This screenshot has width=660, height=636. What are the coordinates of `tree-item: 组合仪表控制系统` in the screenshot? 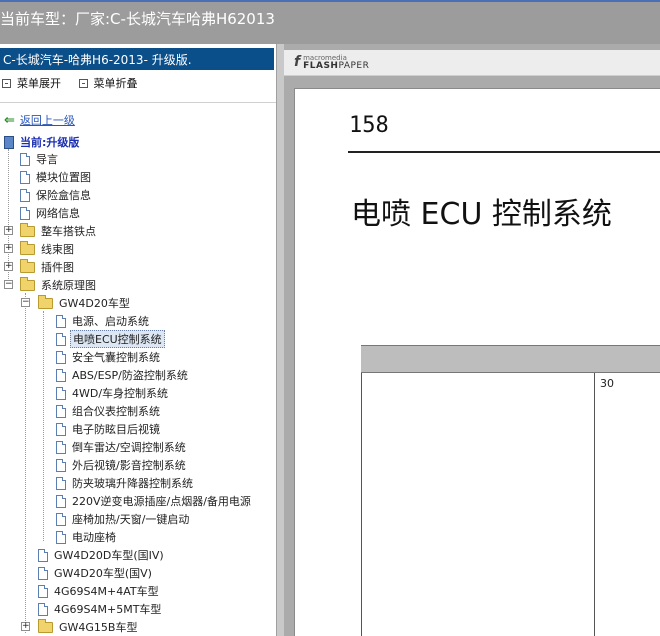 It's located at (109, 411).